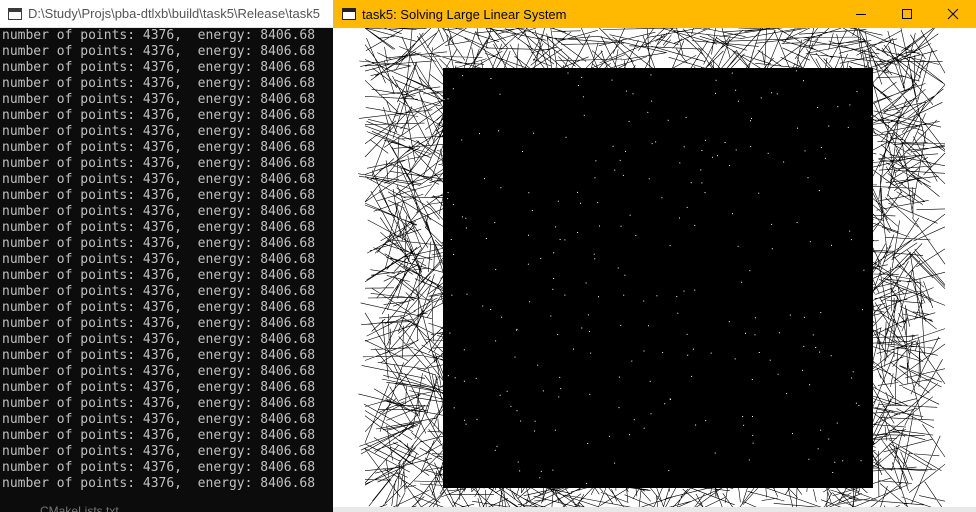  Describe the element at coordinates (166, 504) in the screenshot. I see `background-window-peek: CMakeLists.txt` at that location.